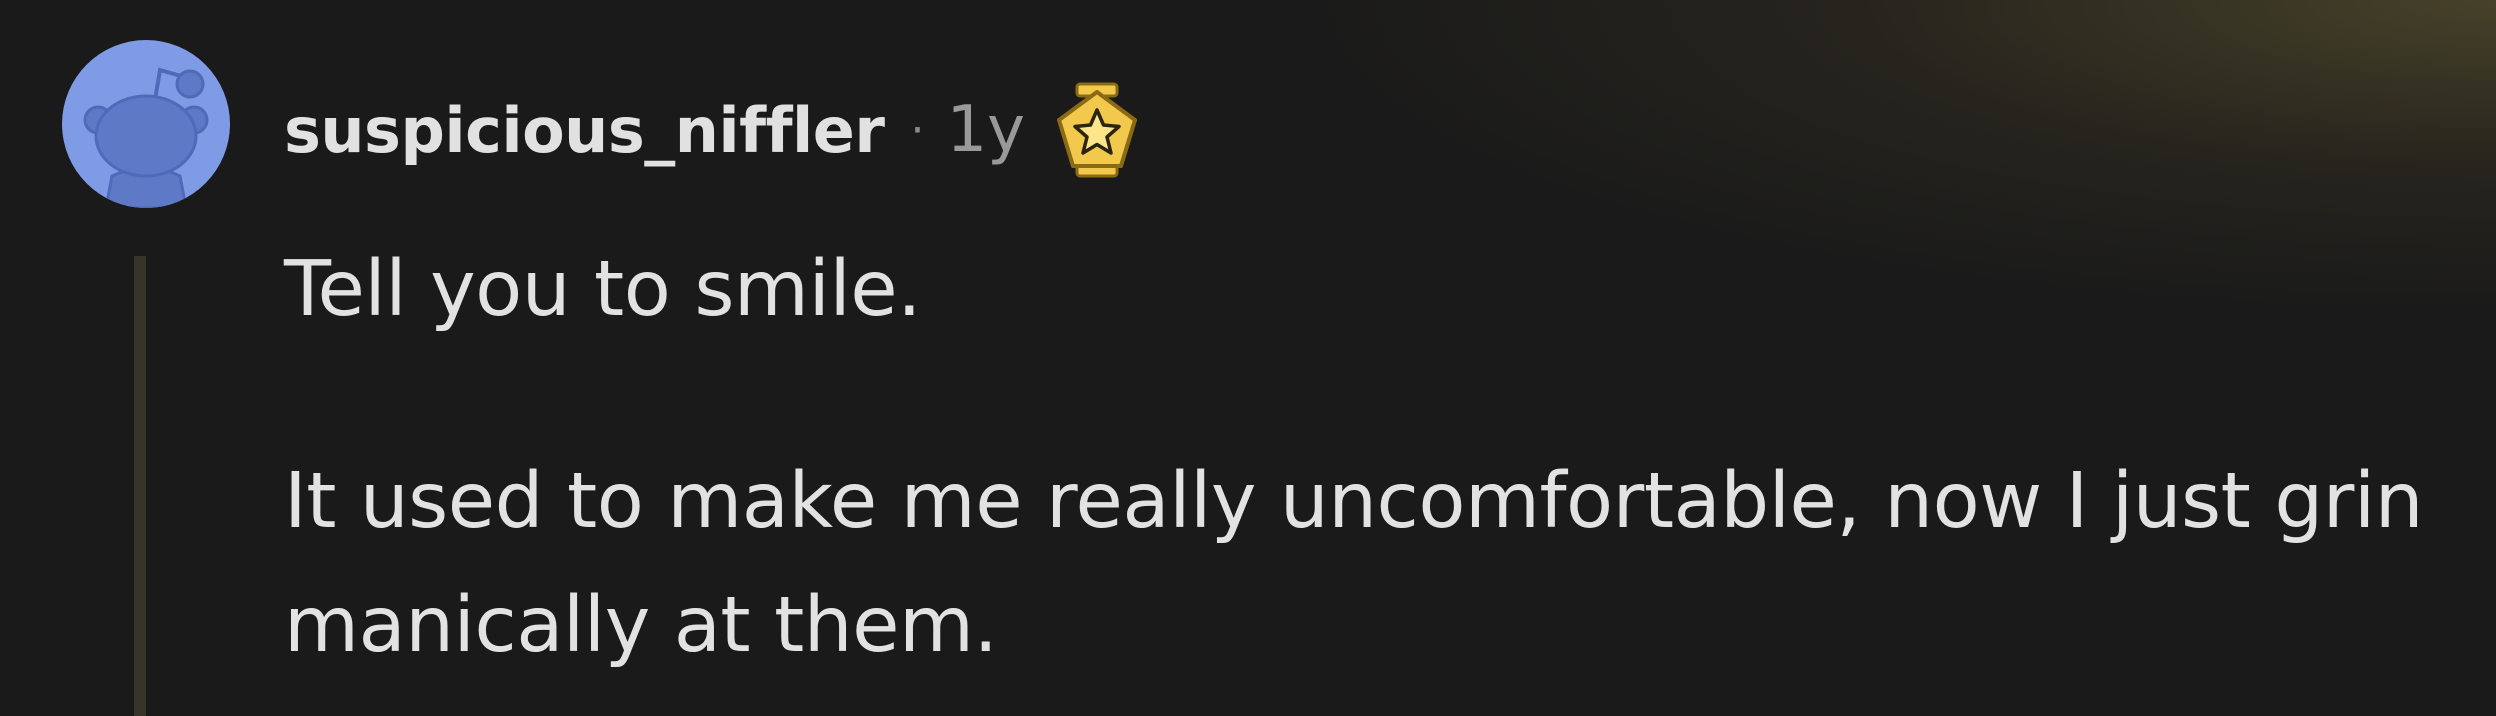  I want to click on user-avatar, so click(146, 124).